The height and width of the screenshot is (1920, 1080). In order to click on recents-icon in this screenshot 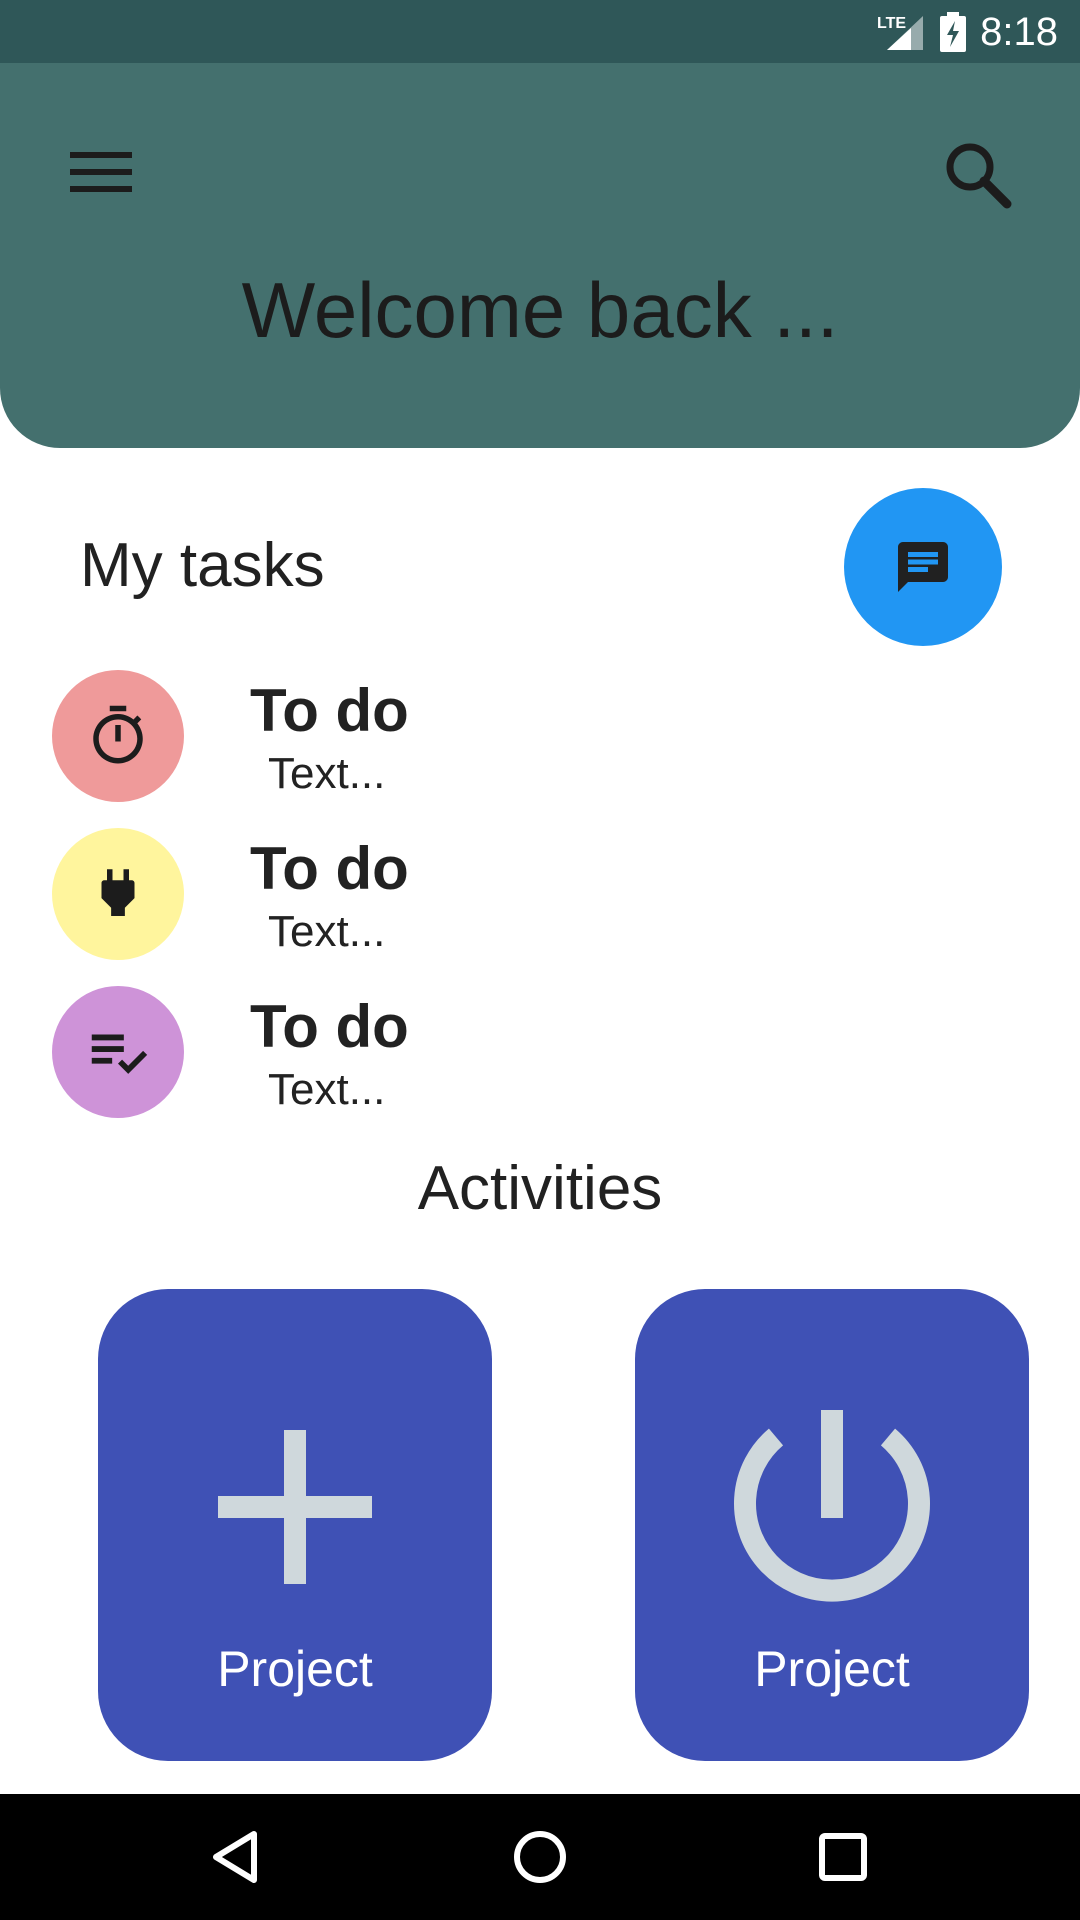, I will do `click(843, 1857)`.